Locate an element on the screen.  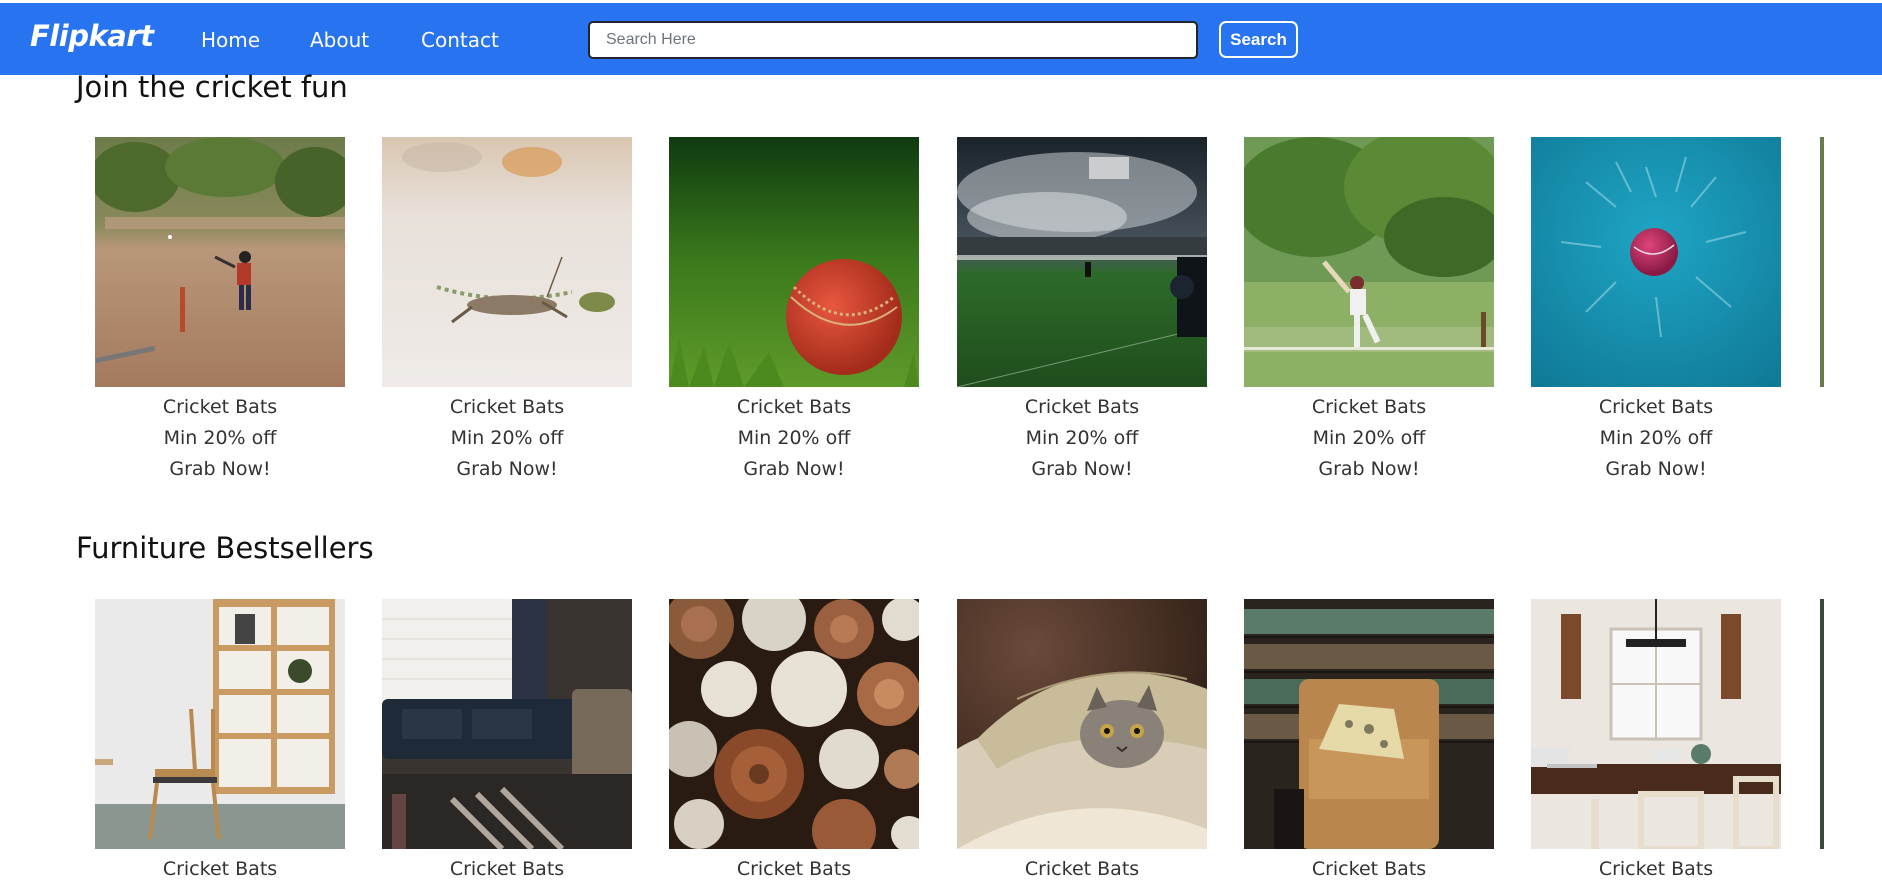
grasshopper-image is located at coordinates (507, 262).